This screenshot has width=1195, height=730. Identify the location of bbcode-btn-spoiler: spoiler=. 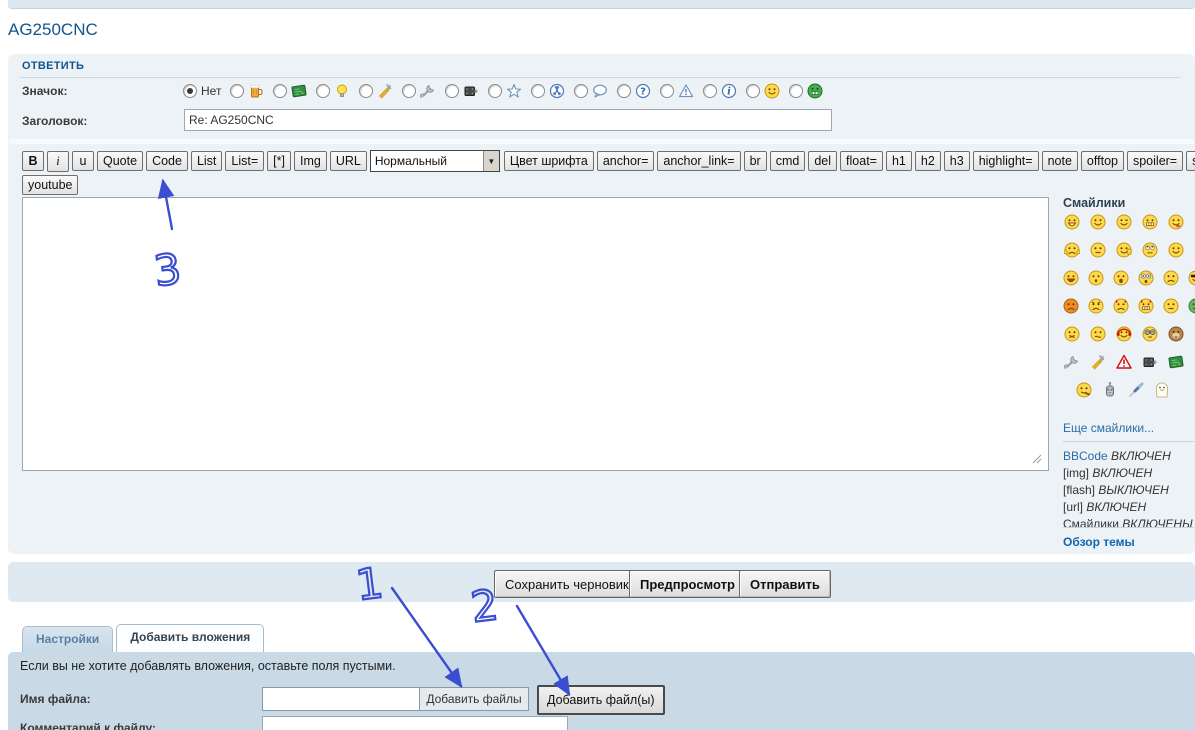
(1155, 161).